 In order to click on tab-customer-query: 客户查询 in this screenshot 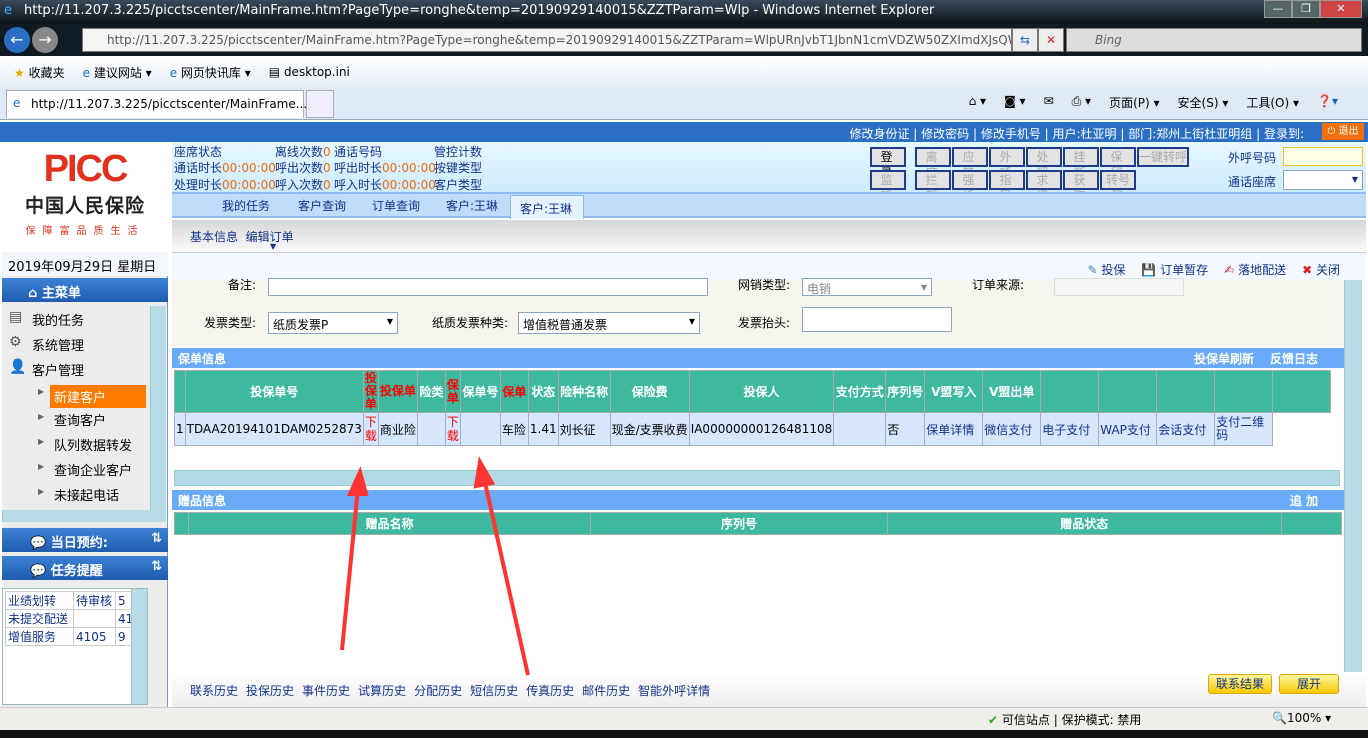, I will do `click(322, 205)`.